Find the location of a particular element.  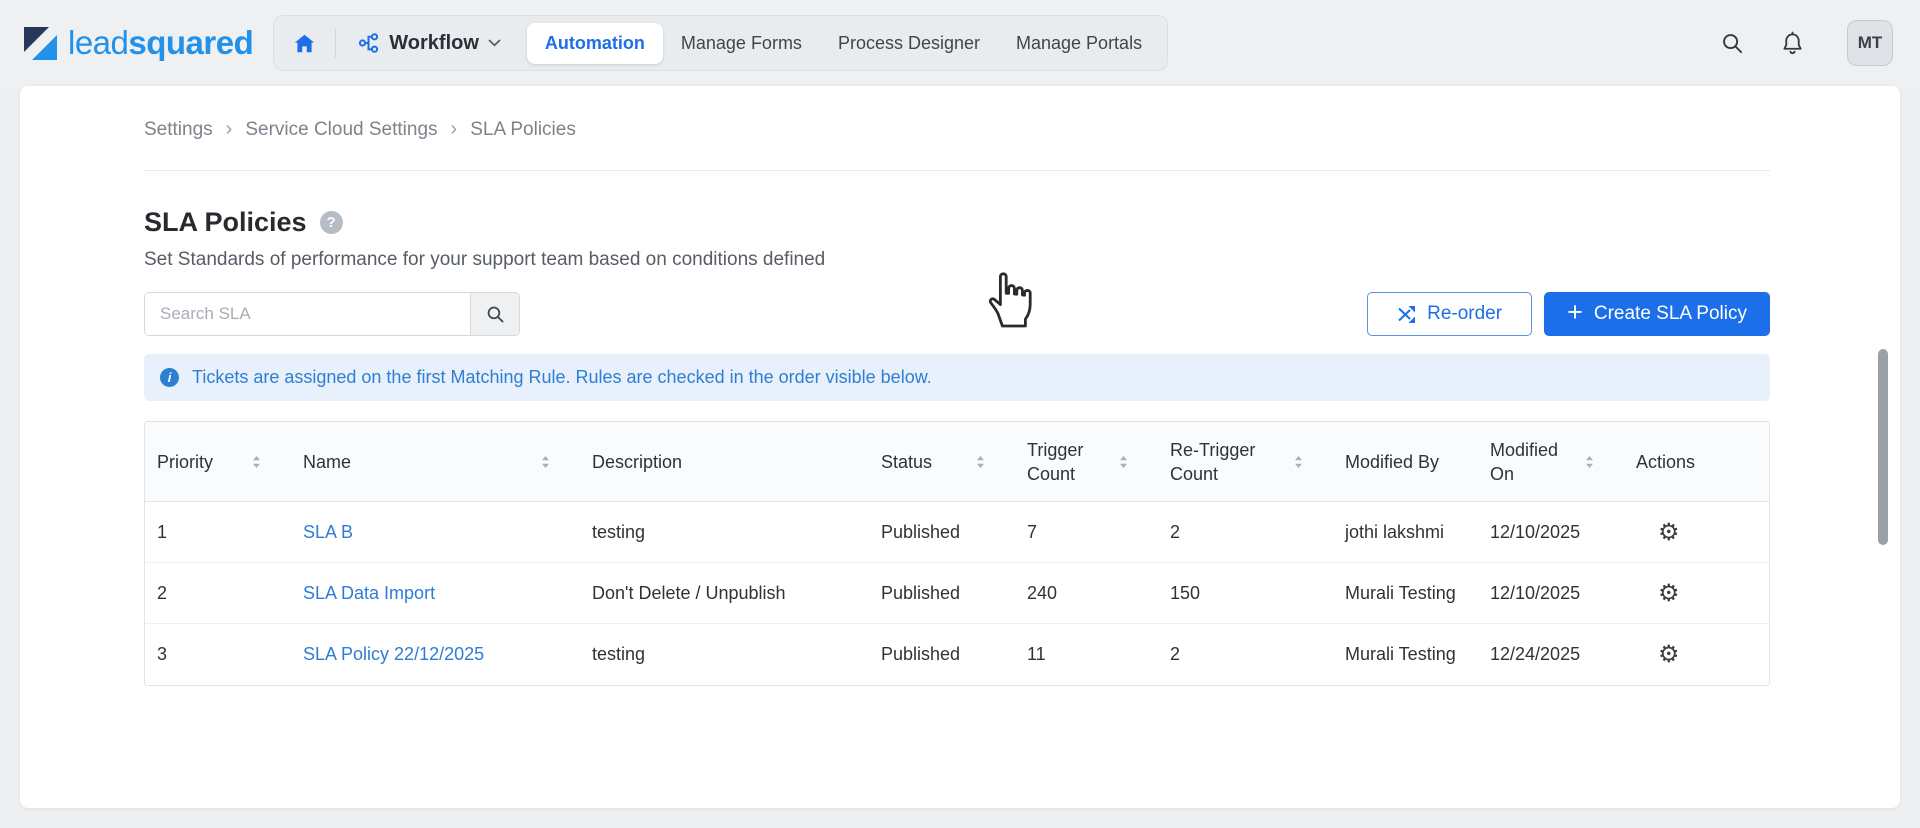

create-sla-policy-button: + Create SLA Policy is located at coordinates (1657, 314).